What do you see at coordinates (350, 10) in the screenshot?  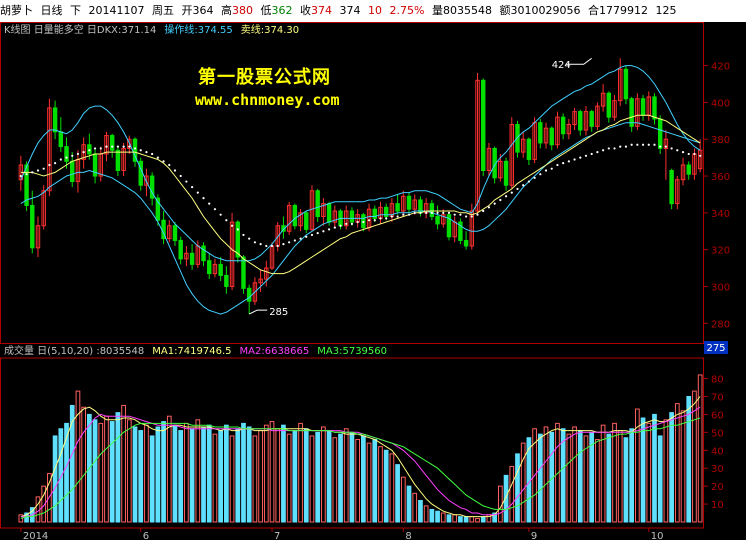 I see `close-value-2: 374` at bounding box center [350, 10].